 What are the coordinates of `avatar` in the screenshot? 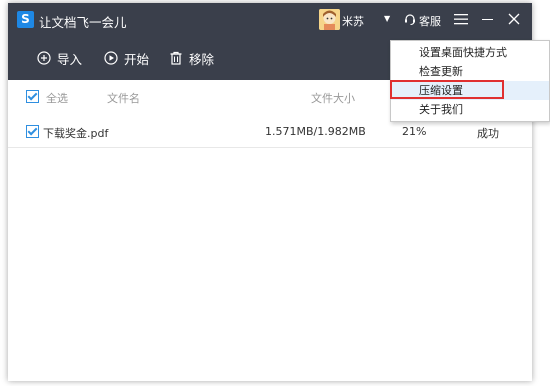 It's located at (329, 19).